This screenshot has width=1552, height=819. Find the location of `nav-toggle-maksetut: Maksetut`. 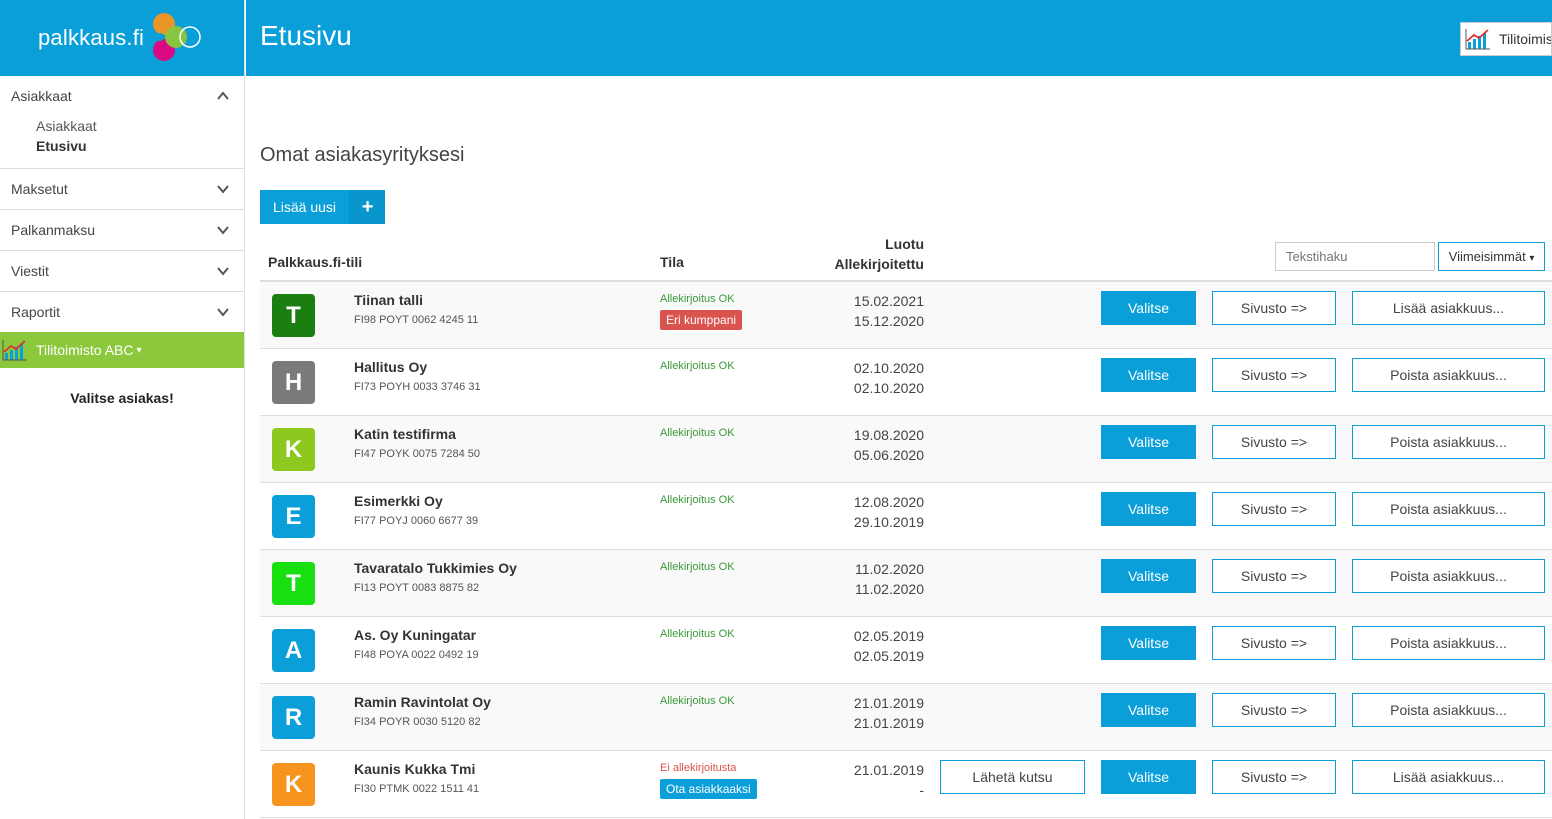

nav-toggle-maksetut: Maksetut is located at coordinates (122, 189).